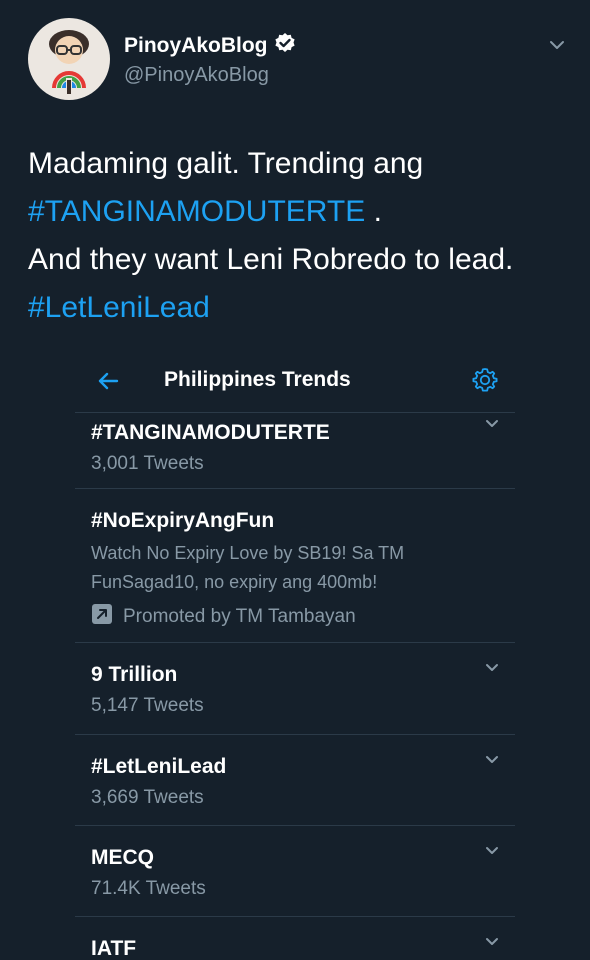  What do you see at coordinates (148, 888) in the screenshot?
I see `trend-tweet-count: 71.4K Tweets` at bounding box center [148, 888].